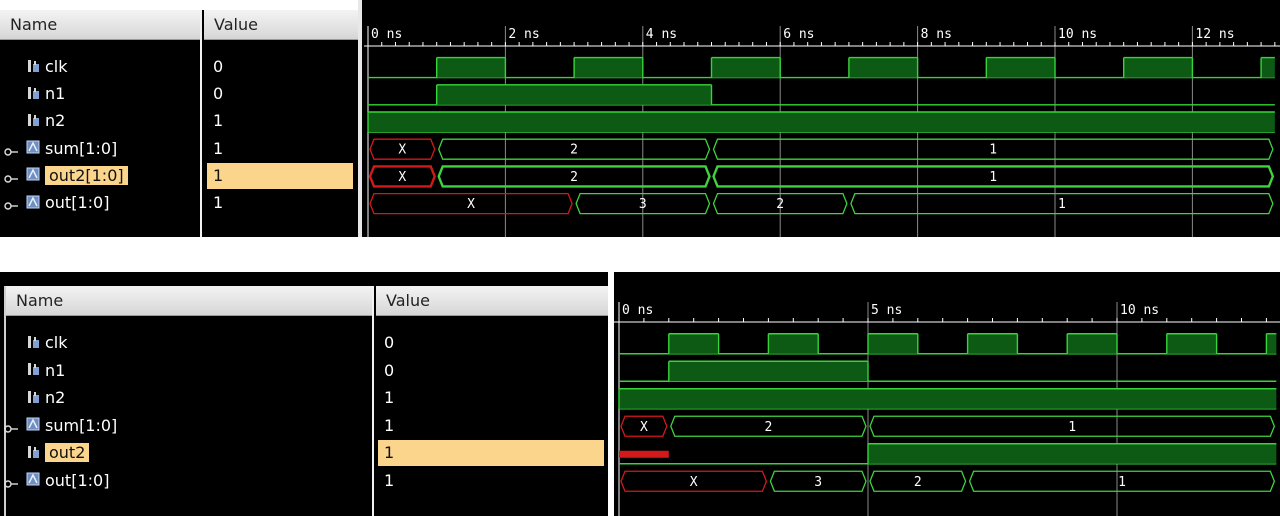 The width and height of the screenshot is (1280, 516). I want to click on top-panel-divider, so click(360, 118).